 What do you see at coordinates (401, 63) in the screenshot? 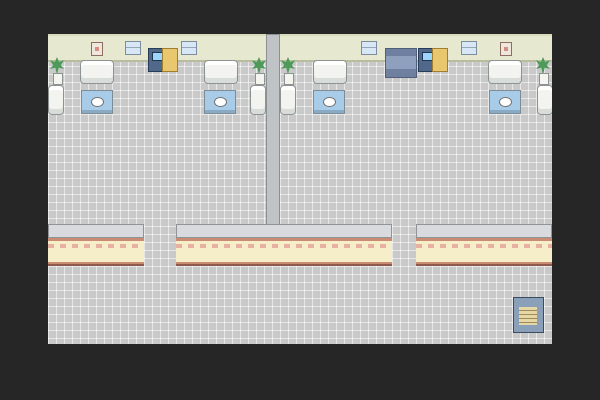
I see `bookshelf-icon` at bounding box center [401, 63].